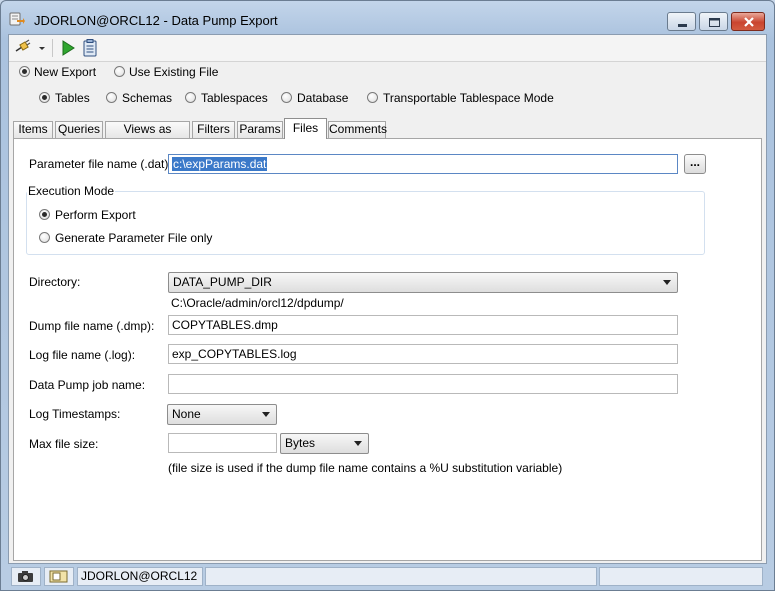 This screenshot has width=775, height=591. I want to click on log-file-label: Log file name (.log):, so click(82, 355).